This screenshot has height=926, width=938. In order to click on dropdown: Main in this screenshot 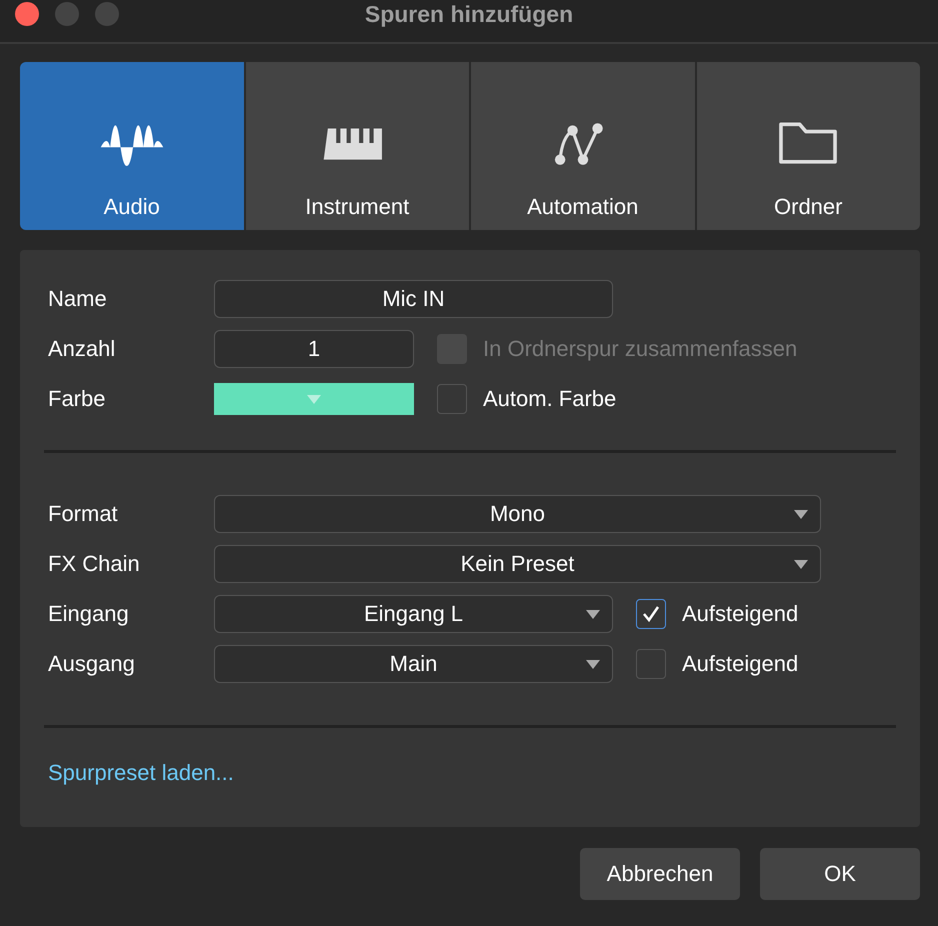, I will do `click(413, 664)`.